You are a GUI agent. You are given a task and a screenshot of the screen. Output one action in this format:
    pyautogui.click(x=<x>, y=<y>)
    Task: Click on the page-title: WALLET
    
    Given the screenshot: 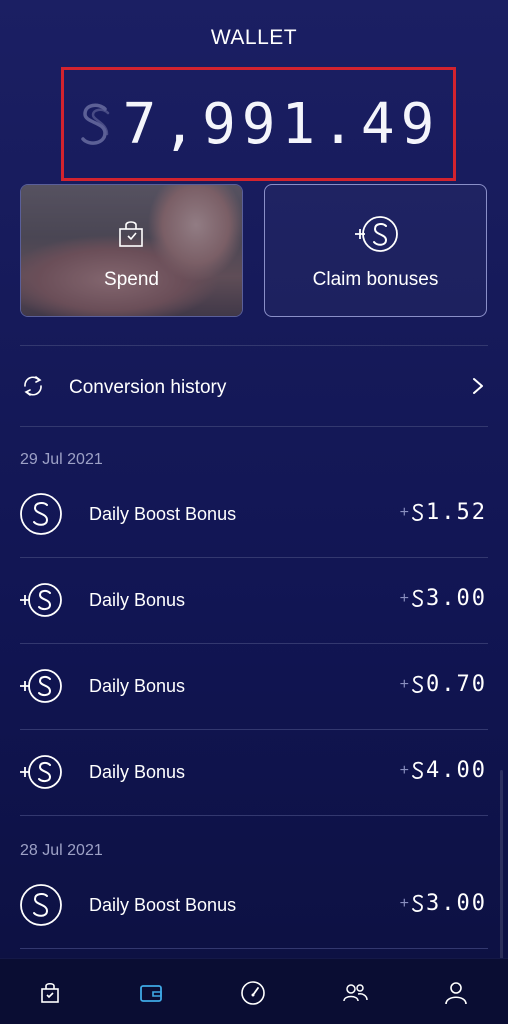 What is the action you would take?
    pyautogui.click(x=254, y=37)
    